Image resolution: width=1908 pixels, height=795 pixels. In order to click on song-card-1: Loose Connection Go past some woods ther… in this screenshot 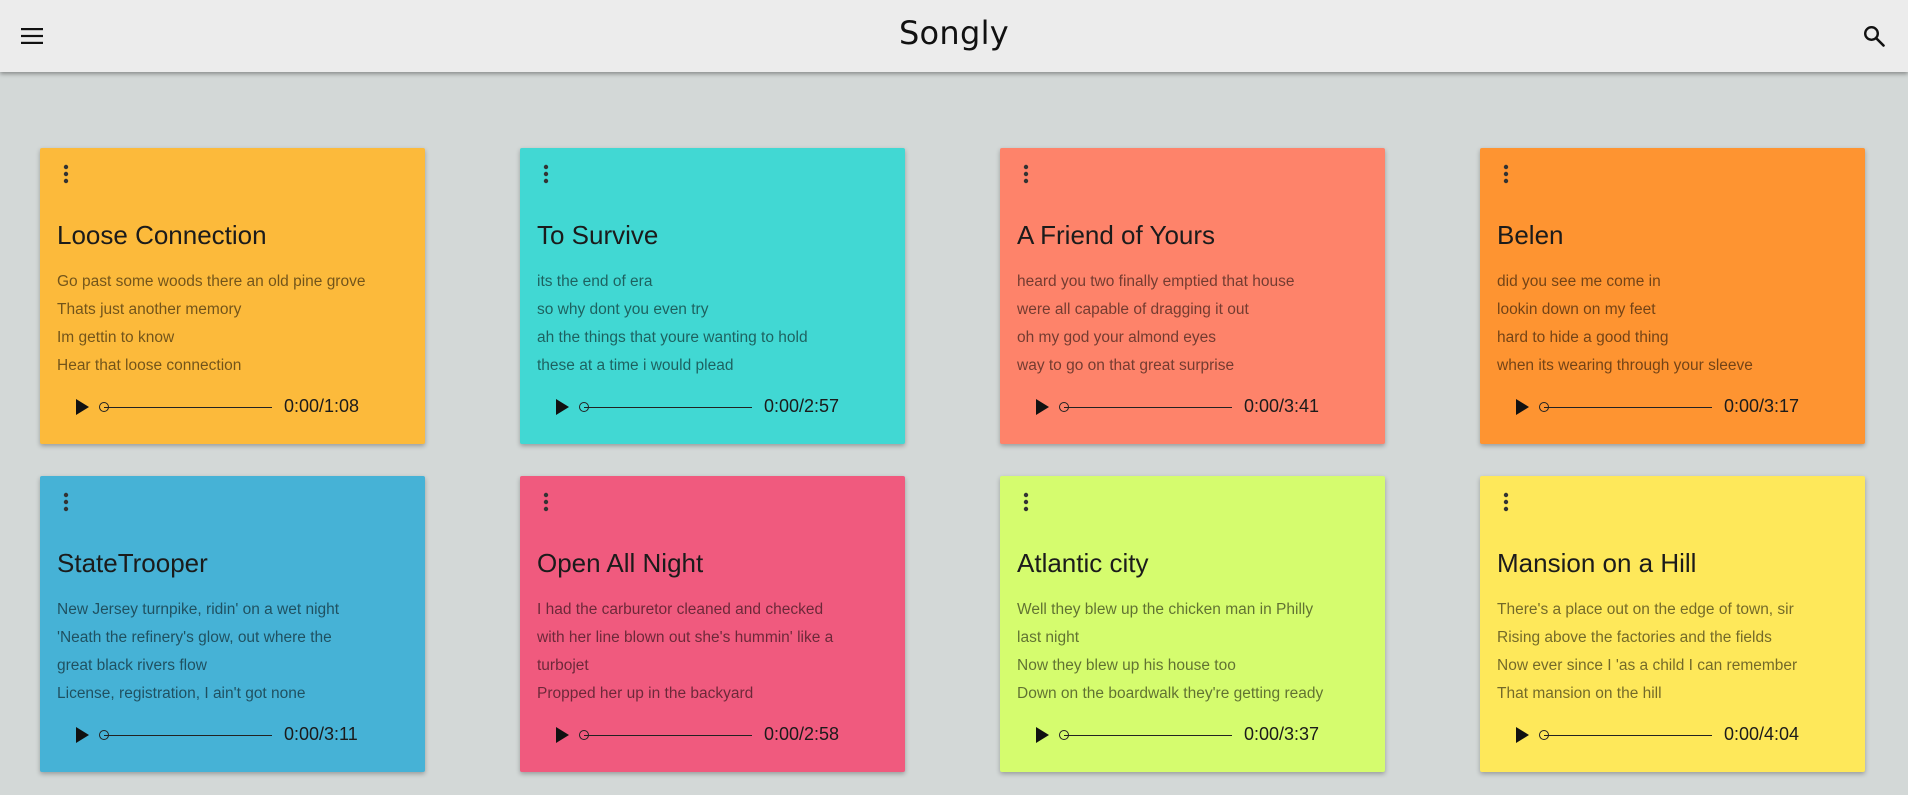, I will do `click(232, 296)`.